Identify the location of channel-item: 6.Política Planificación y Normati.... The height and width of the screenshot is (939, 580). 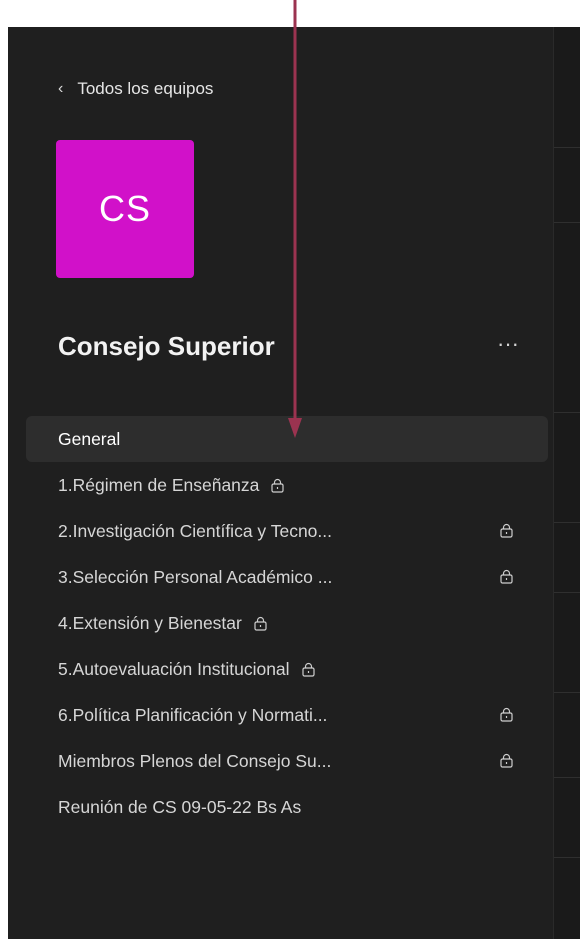
(287, 715).